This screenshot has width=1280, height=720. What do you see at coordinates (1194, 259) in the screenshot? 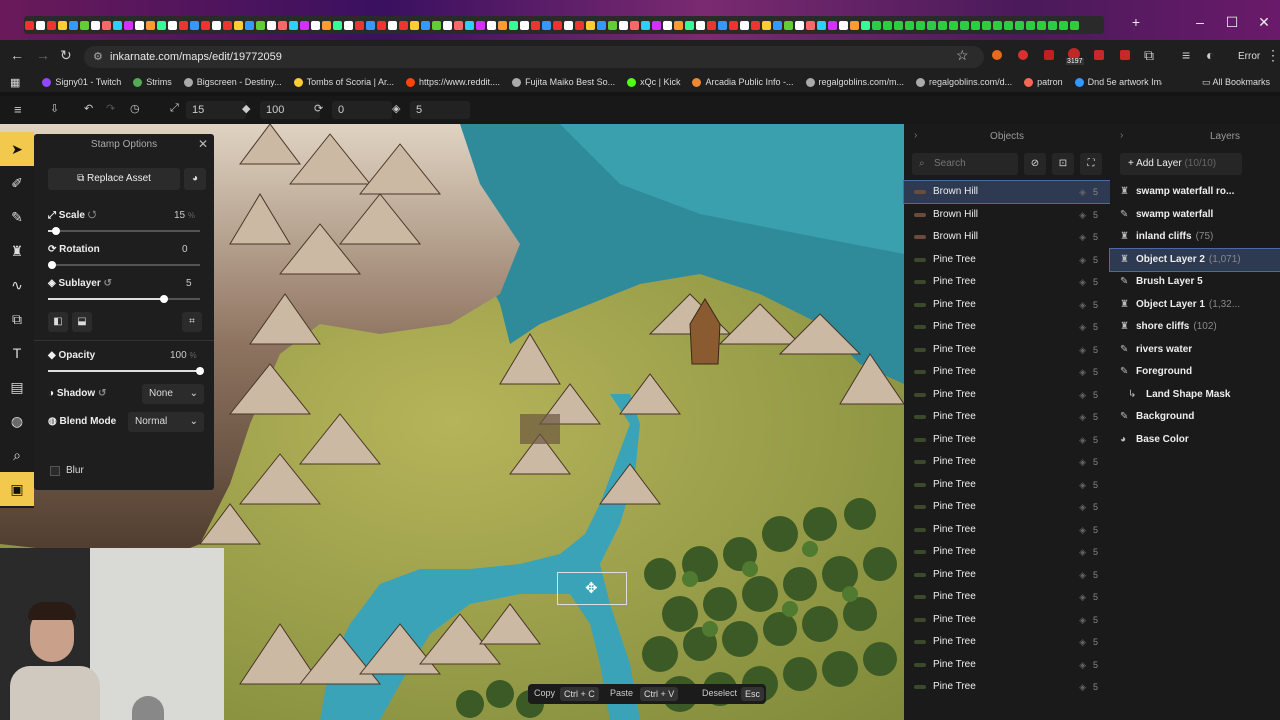
I see `layer-row: ♜ Object Layer 2 (1,071)` at bounding box center [1194, 259].